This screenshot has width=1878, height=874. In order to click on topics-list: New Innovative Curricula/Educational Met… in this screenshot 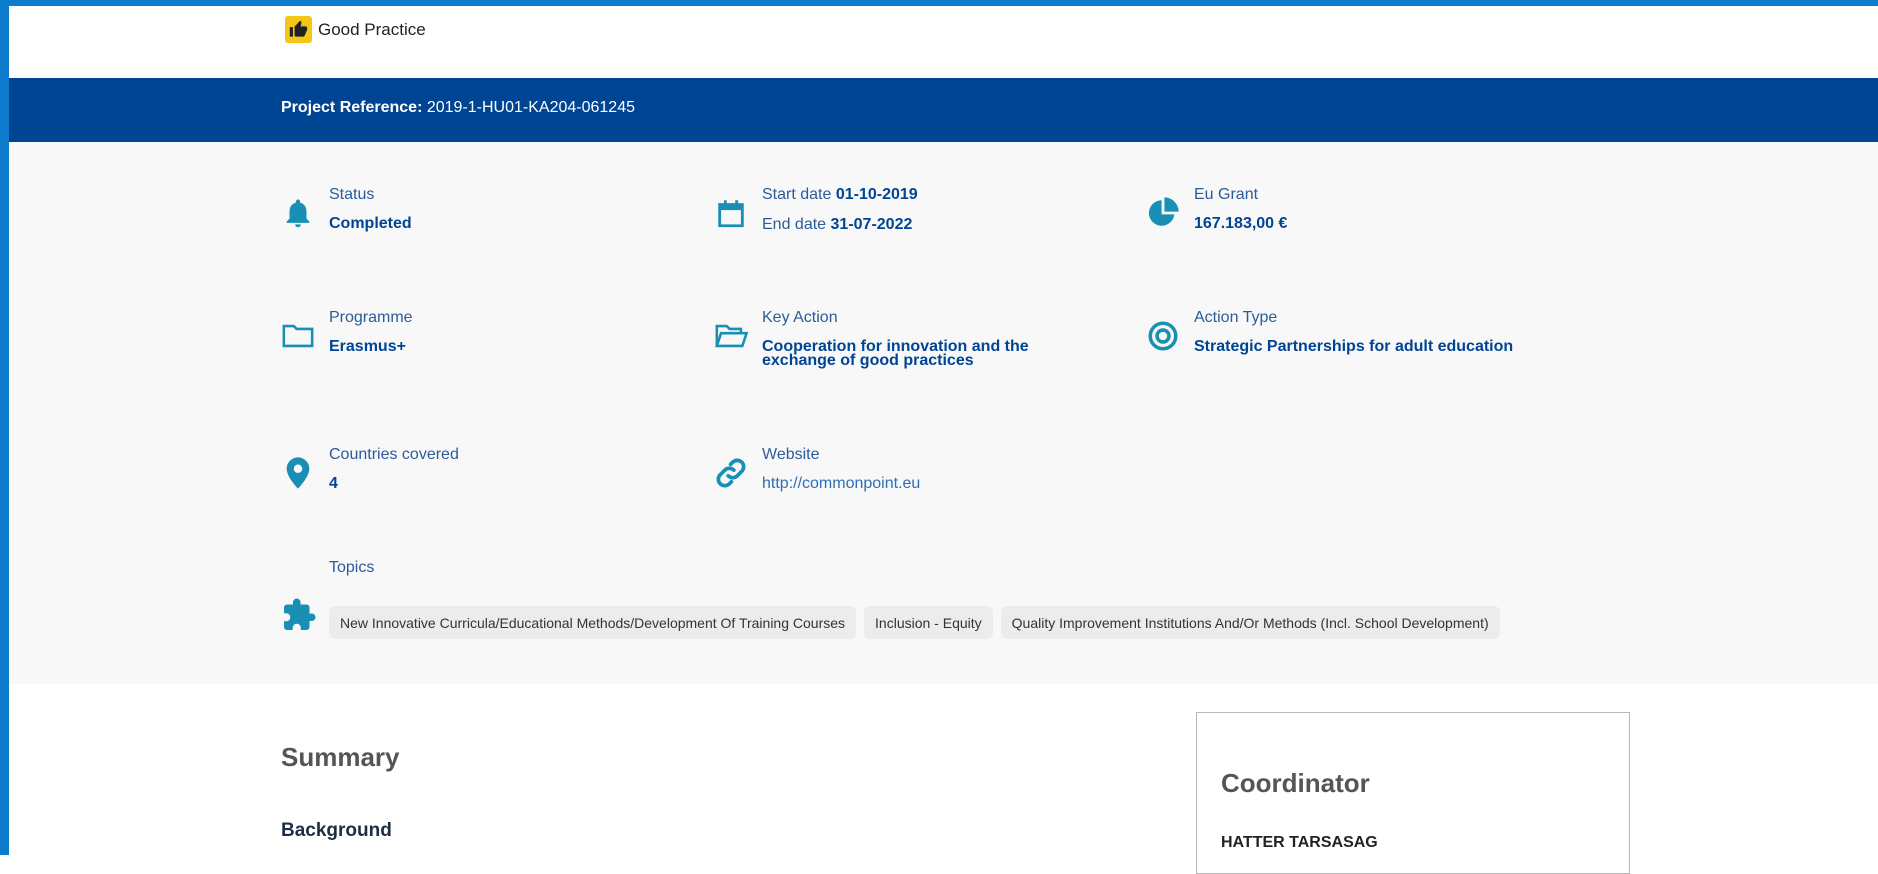, I will do `click(914, 622)`.